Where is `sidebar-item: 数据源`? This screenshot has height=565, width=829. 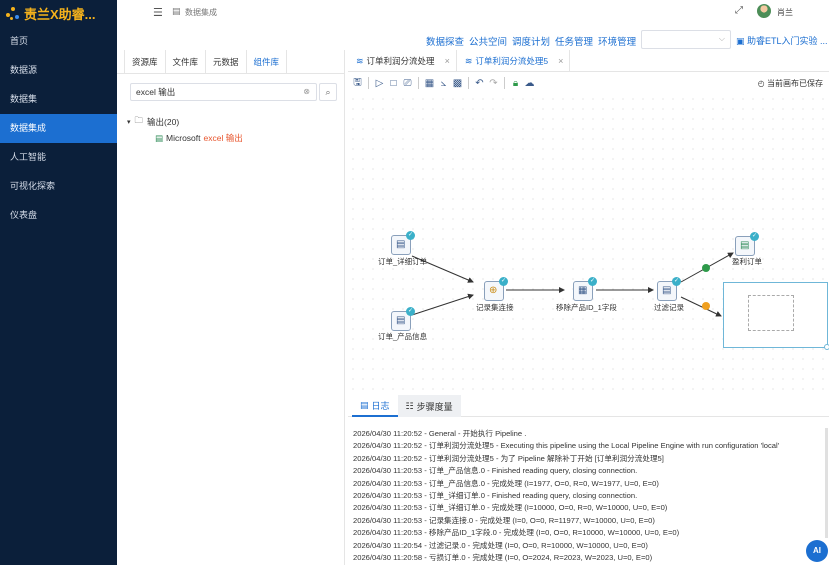 sidebar-item: 数据源 is located at coordinates (58, 70).